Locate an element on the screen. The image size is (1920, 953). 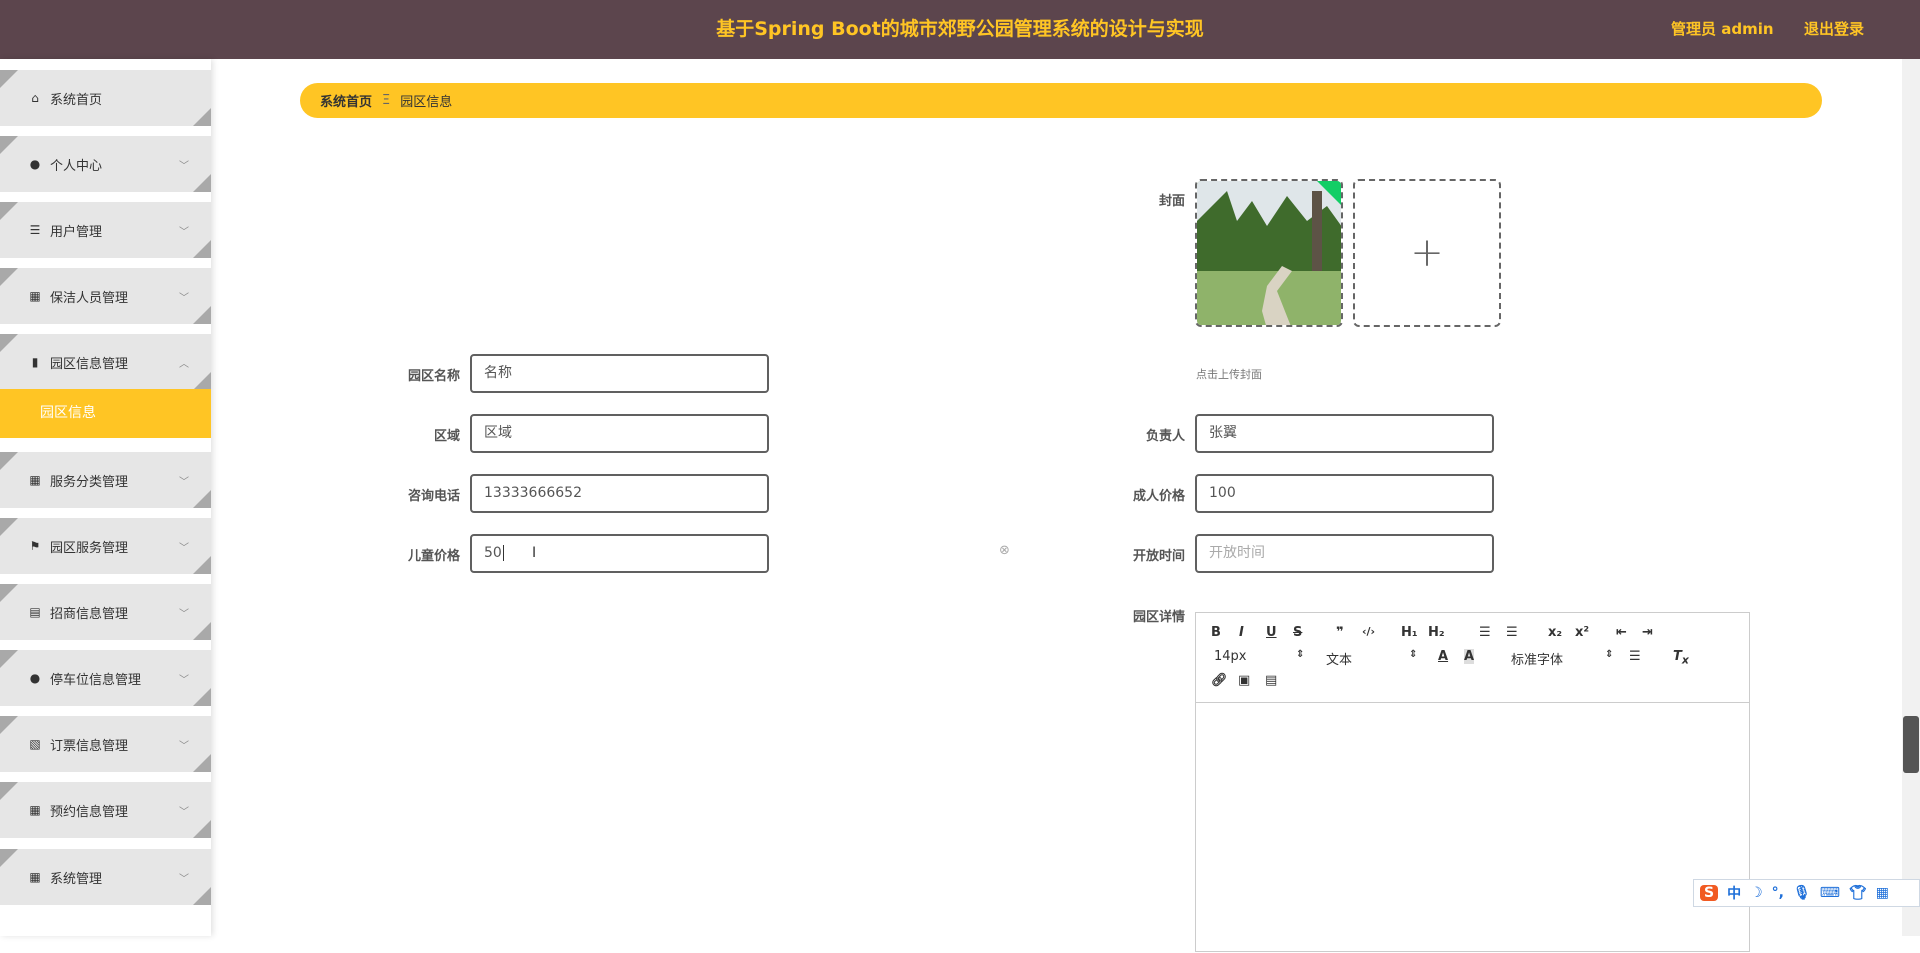
cover-hint: 点击上传封面 is located at coordinates (1229, 374).